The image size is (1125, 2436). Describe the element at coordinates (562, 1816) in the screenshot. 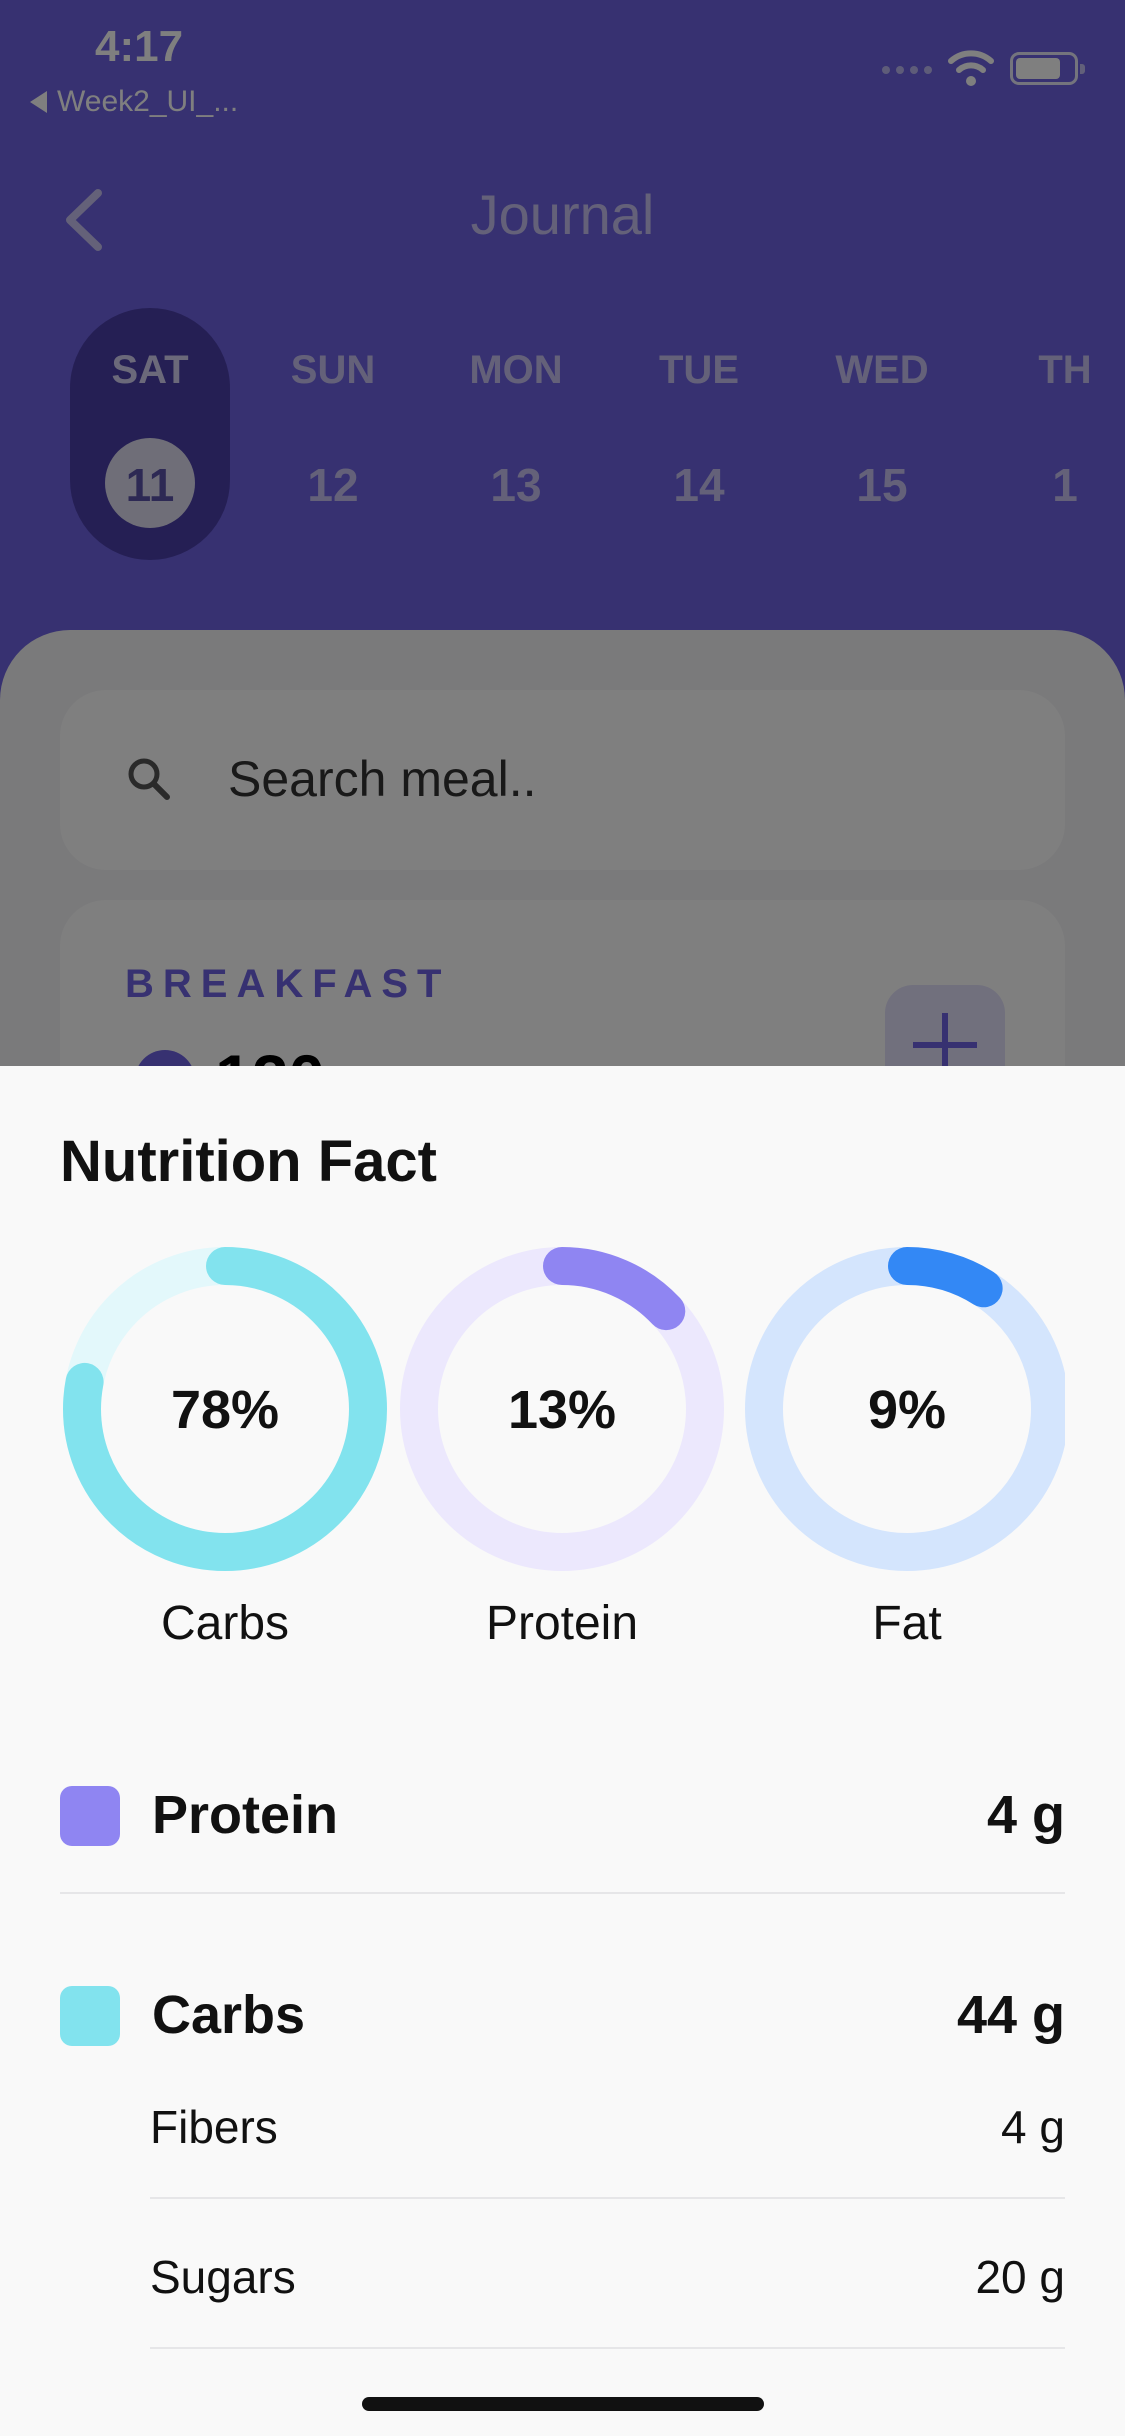

I see `macro-row-protein: Protein 4 g` at that location.